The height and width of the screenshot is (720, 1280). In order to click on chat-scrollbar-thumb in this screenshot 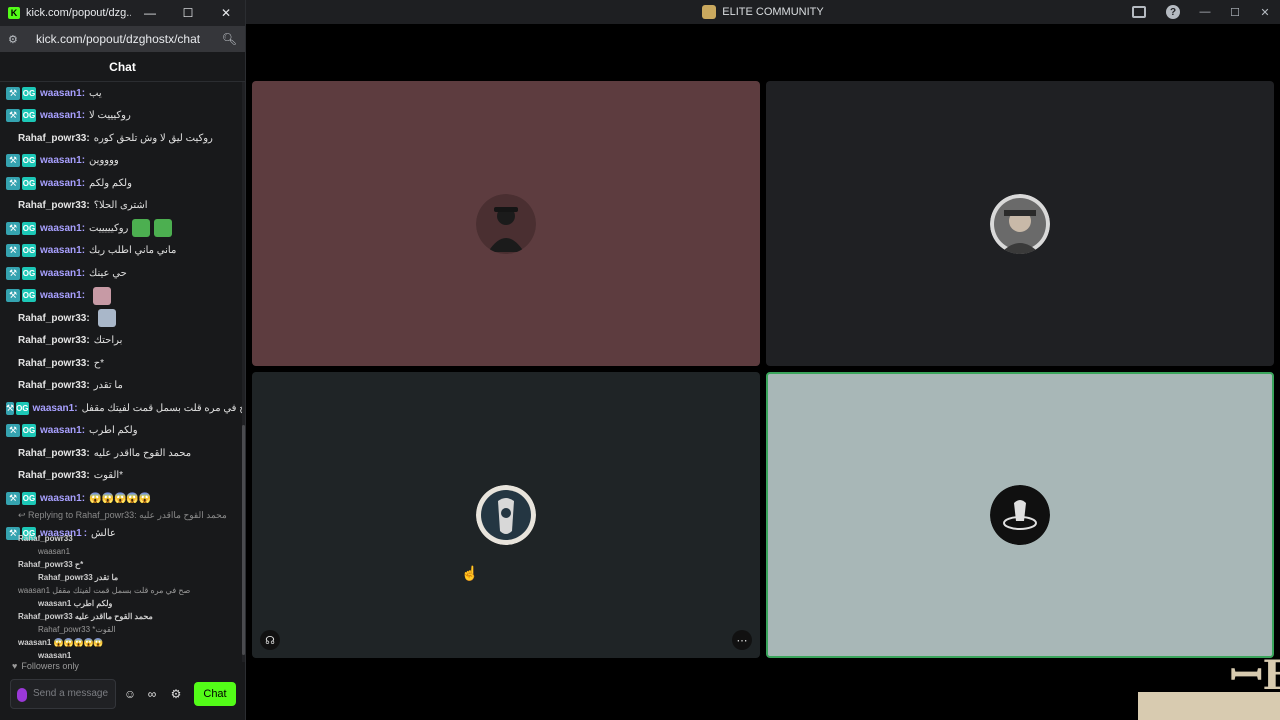, I will do `click(243, 540)`.